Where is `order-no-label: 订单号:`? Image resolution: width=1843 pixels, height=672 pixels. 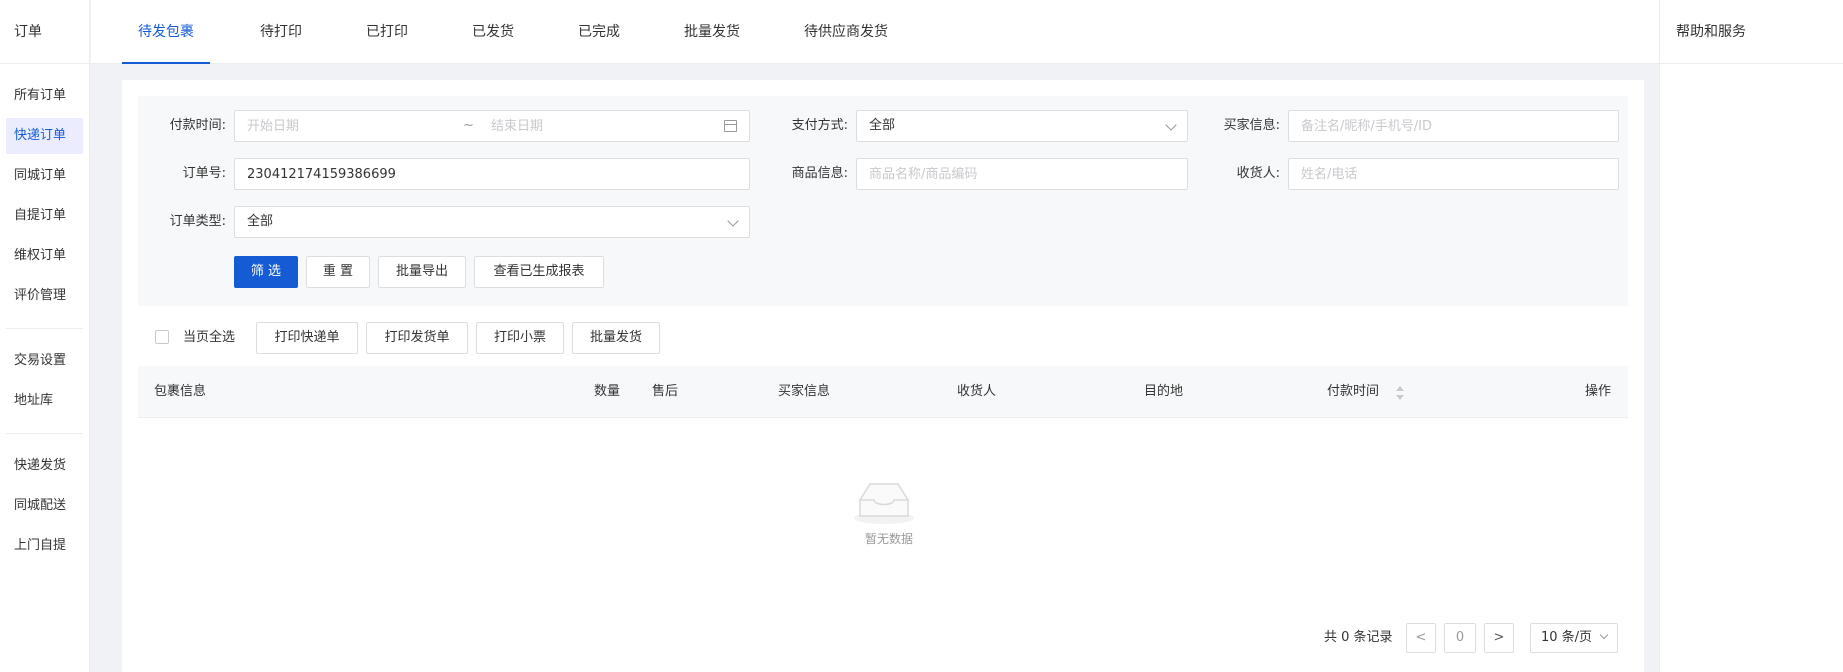
order-no-label: 订单号: is located at coordinates (204, 173).